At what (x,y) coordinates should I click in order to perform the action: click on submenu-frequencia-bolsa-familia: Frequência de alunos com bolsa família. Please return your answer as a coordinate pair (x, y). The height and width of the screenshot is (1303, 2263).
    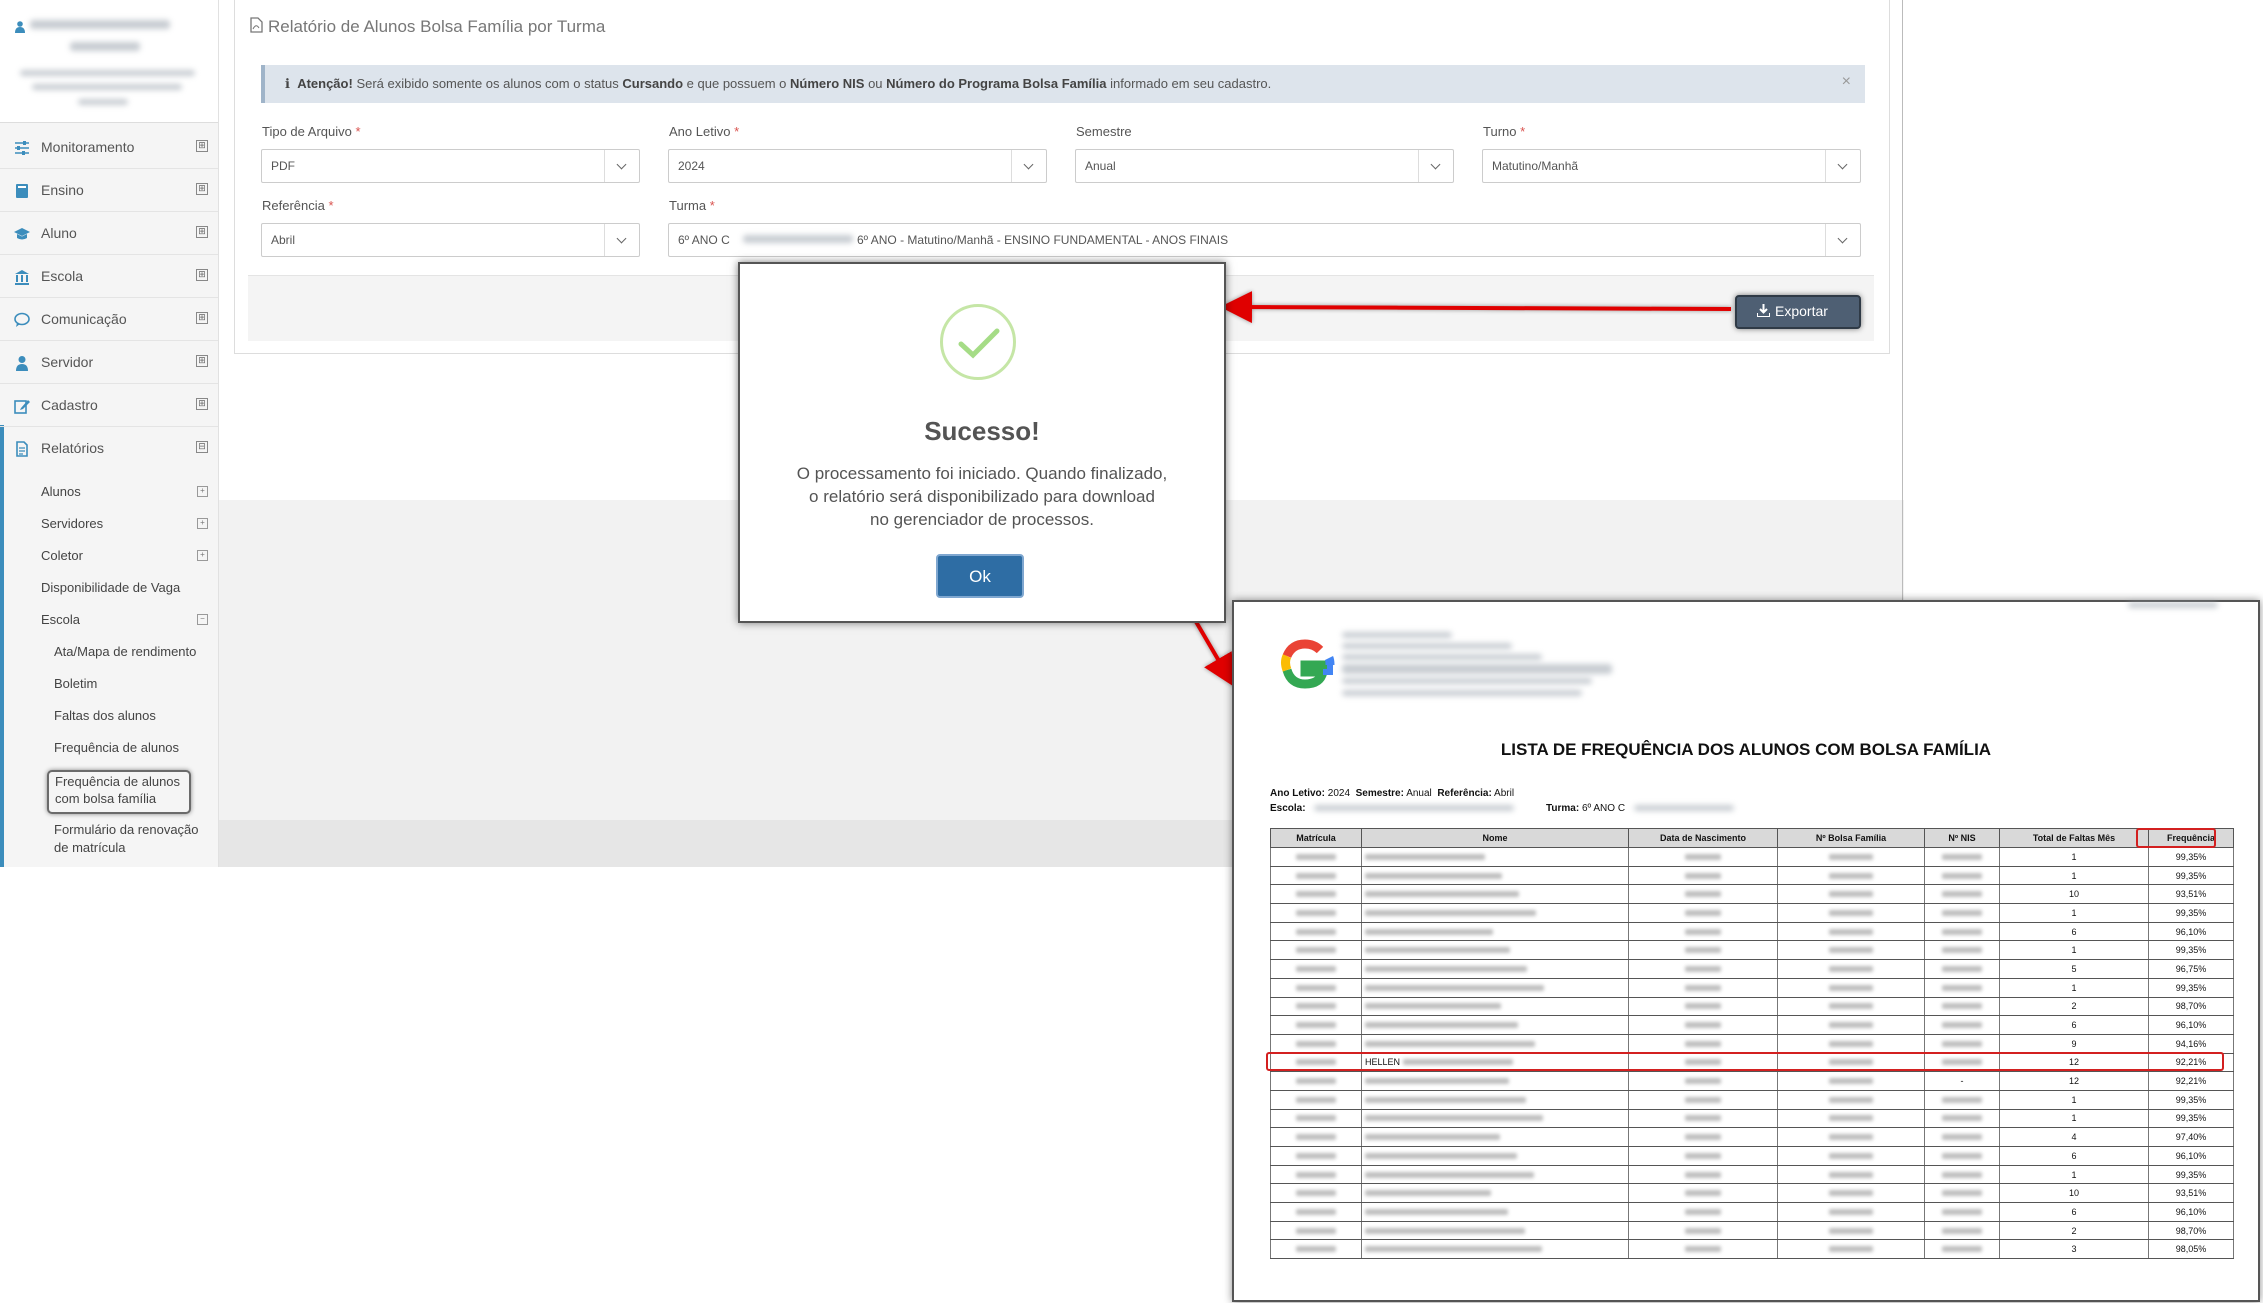
    Looking at the image, I should click on (119, 792).